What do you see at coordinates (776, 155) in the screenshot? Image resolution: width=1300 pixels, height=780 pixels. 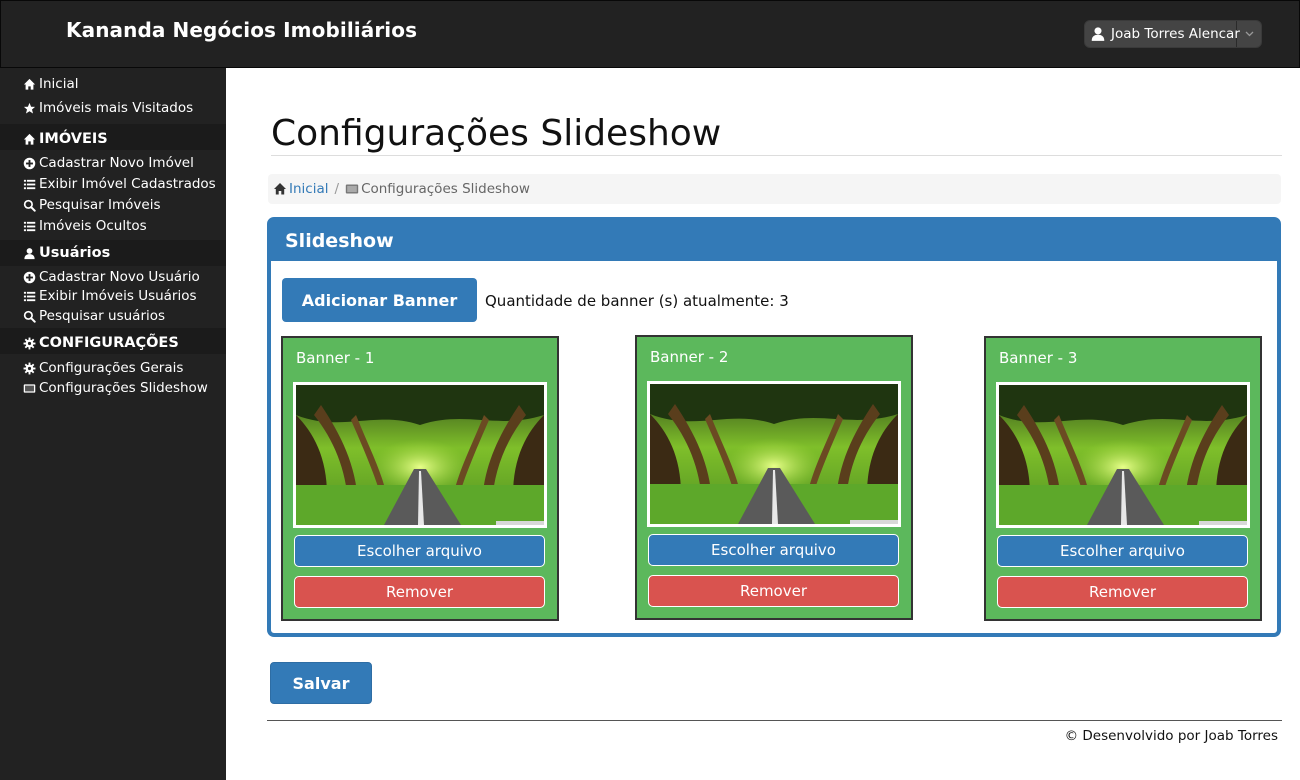 I see `title-divider` at bounding box center [776, 155].